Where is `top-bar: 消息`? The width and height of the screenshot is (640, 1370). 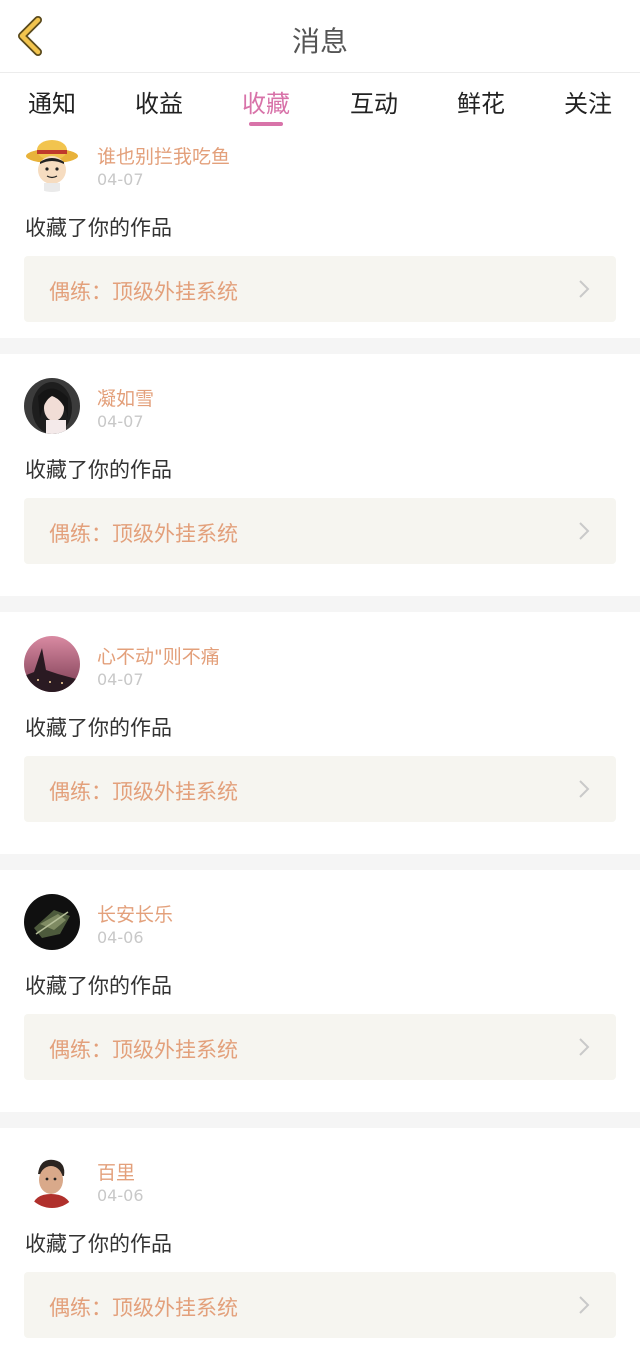 top-bar: 消息 is located at coordinates (320, 36).